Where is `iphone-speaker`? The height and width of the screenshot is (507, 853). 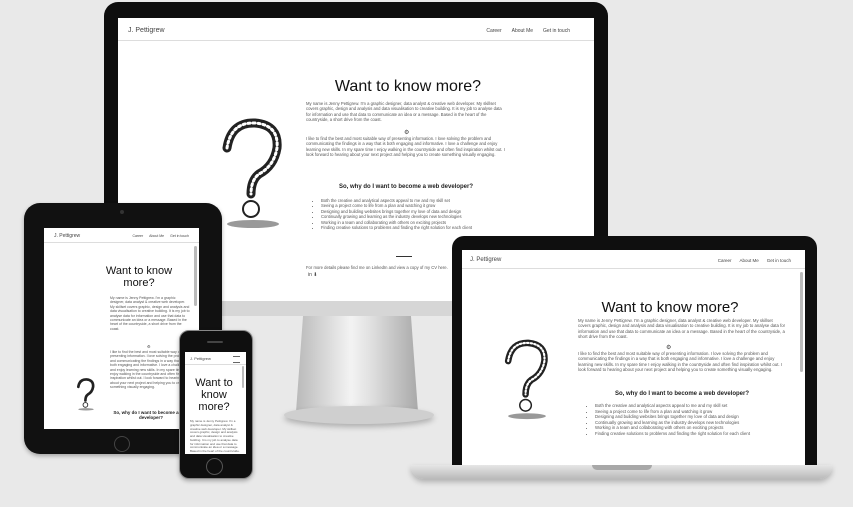 iphone-speaker is located at coordinates (215, 342).